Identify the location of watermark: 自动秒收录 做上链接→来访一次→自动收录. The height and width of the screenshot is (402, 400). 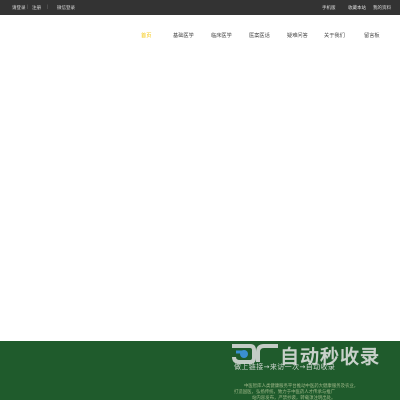
(310, 362).